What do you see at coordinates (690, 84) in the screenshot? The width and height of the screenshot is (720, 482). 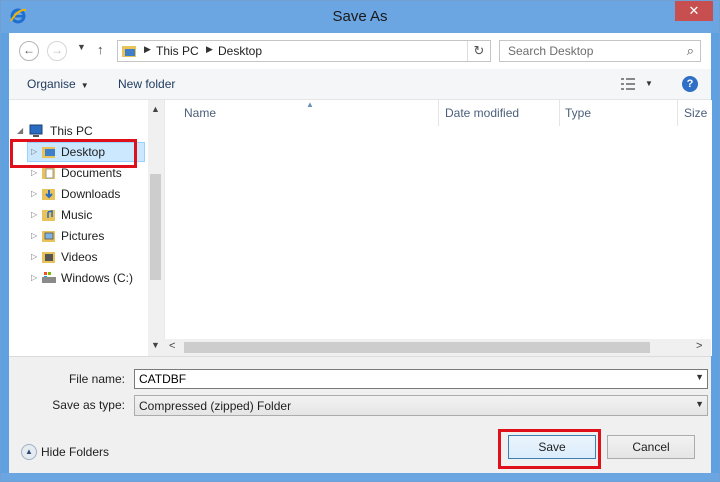 I see `help-button: ?` at bounding box center [690, 84].